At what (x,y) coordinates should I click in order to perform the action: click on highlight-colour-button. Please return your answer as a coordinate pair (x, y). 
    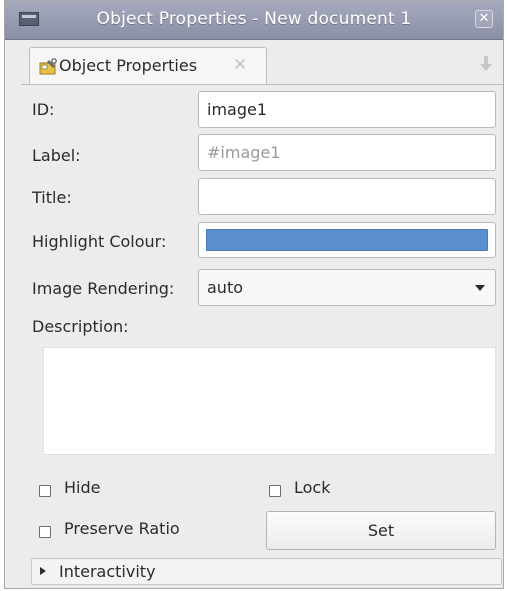
    Looking at the image, I should click on (347, 240).